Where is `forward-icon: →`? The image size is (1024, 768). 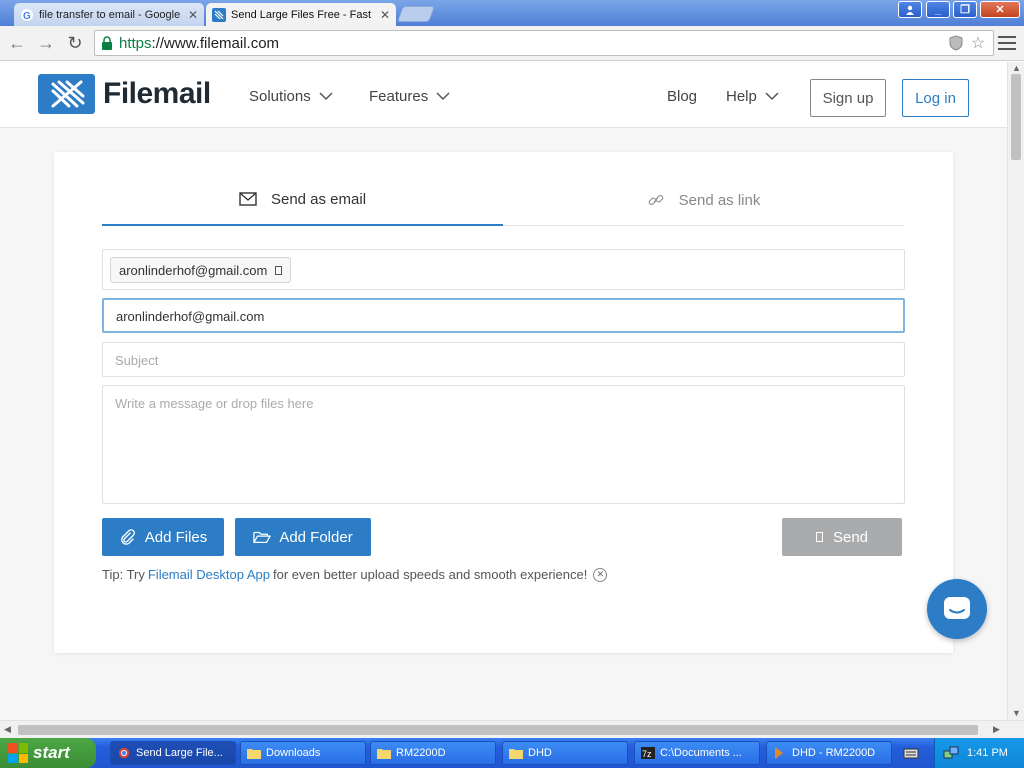
forward-icon: → is located at coordinates (46, 43).